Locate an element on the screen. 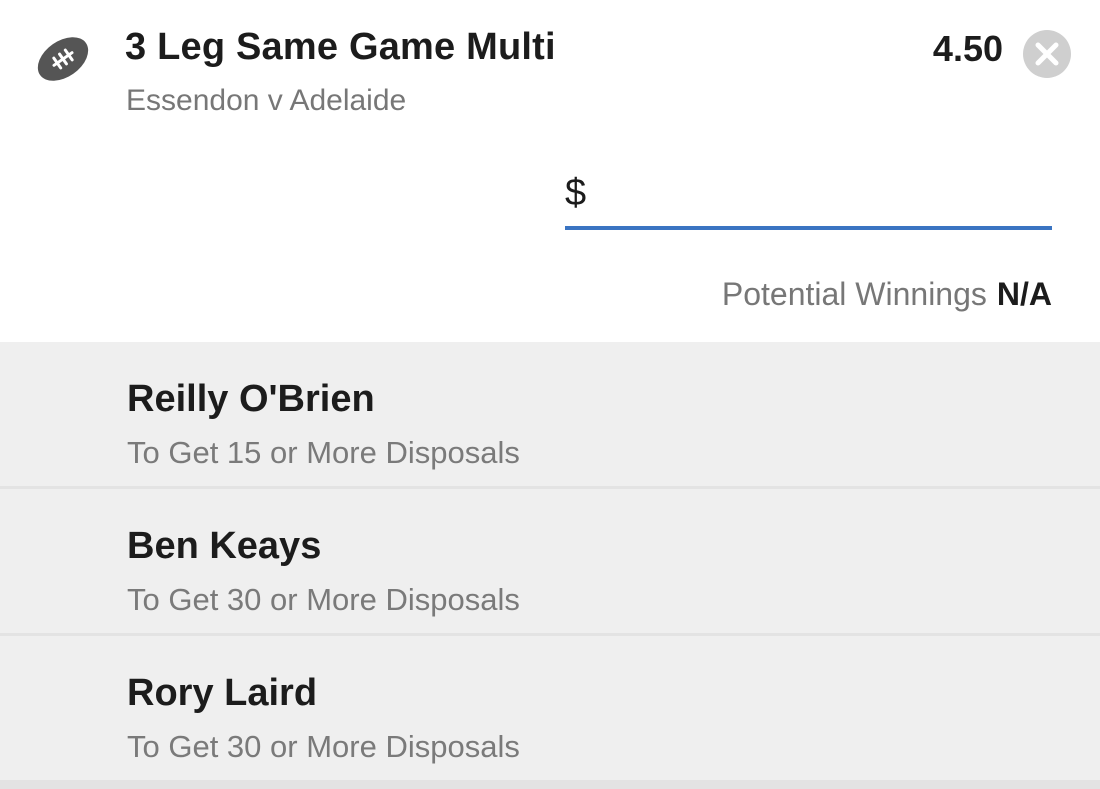  potential-winnings-value: N/A is located at coordinates (1024, 294).